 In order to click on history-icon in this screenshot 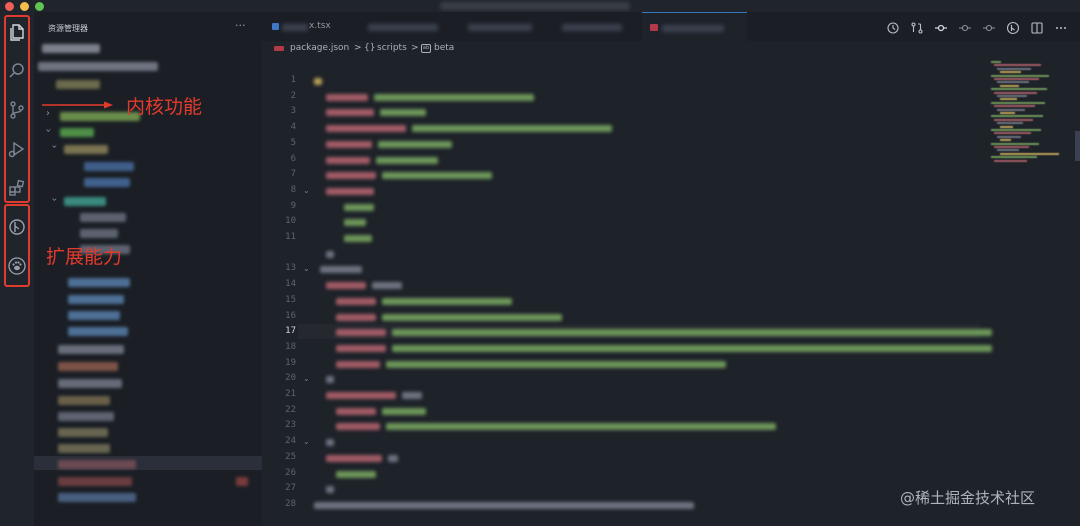, I will do `click(893, 27)`.